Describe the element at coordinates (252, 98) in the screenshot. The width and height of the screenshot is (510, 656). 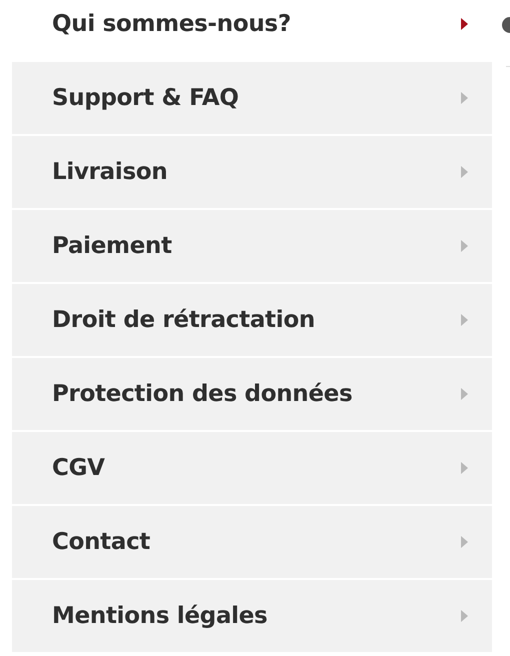
I see `menu-item: Support & FAQ` at that location.